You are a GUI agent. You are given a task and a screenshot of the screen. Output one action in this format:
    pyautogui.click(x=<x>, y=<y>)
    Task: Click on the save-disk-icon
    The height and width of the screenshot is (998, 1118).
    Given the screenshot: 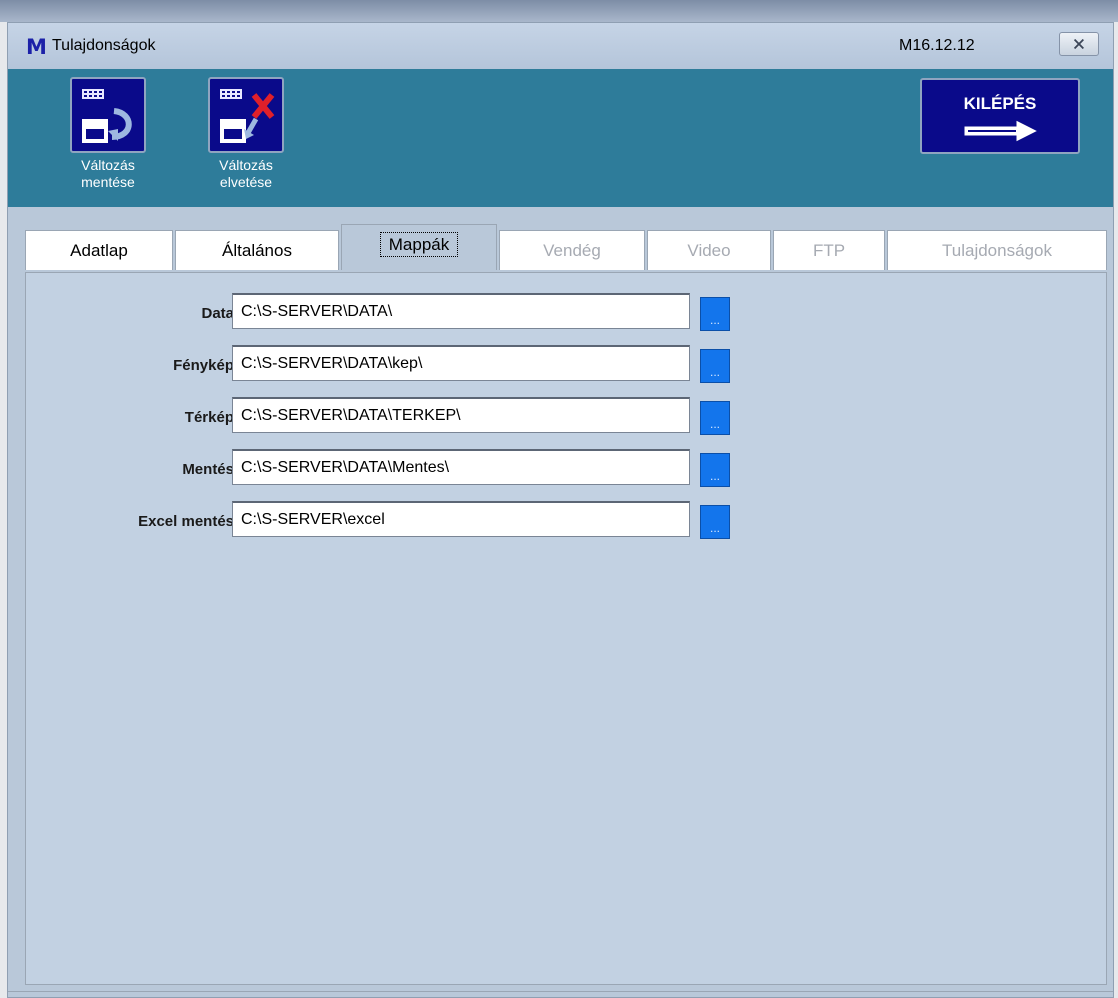 What is the action you would take?
    pyautogui.click(x=108, y=115)
    